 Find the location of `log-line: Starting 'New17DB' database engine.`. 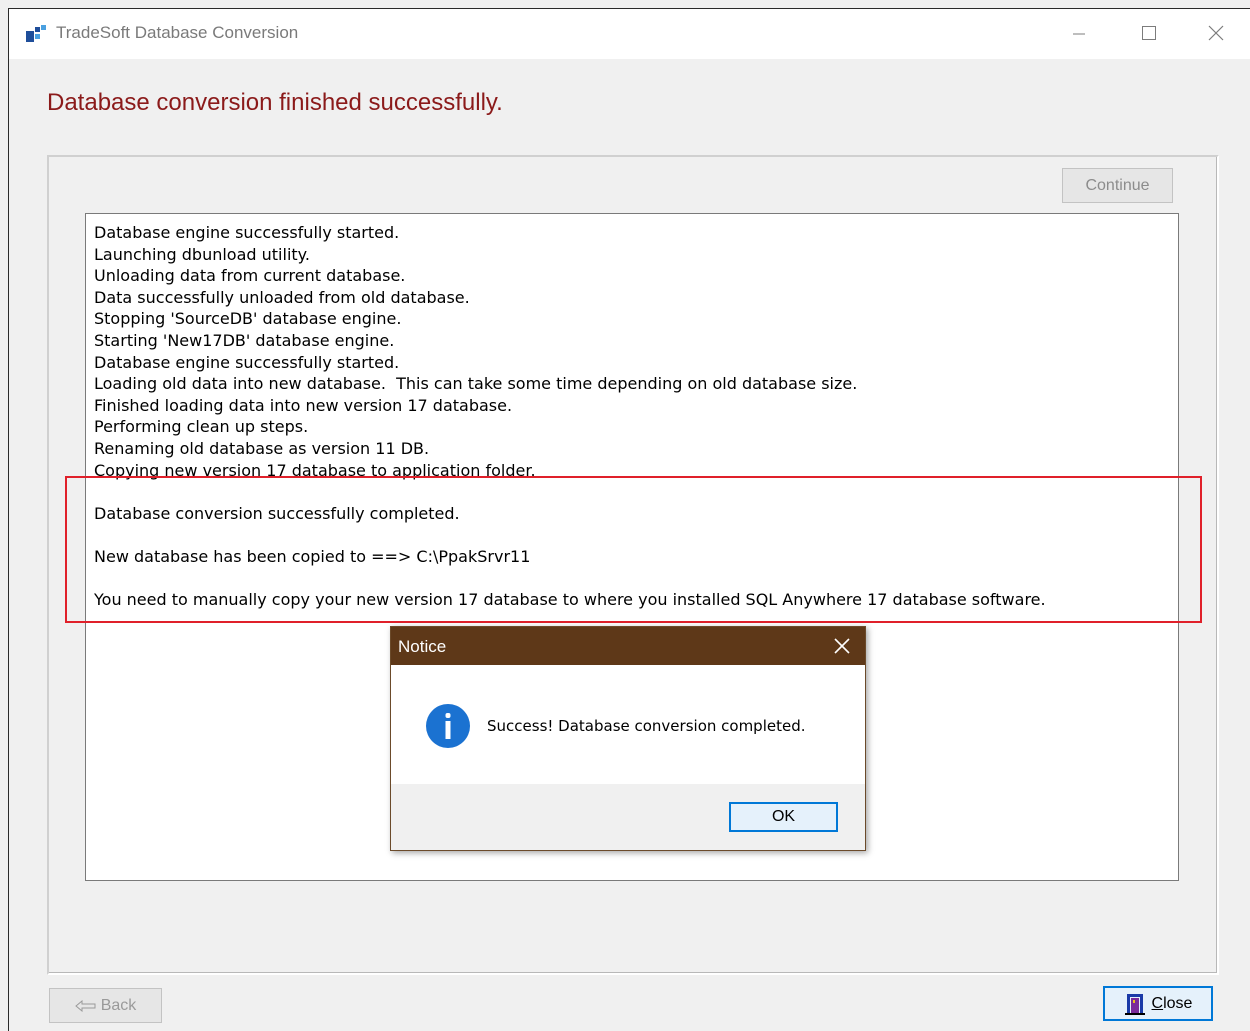

log-line: Starting 'New17DB' database engine. is located at coordinates (244, 340).